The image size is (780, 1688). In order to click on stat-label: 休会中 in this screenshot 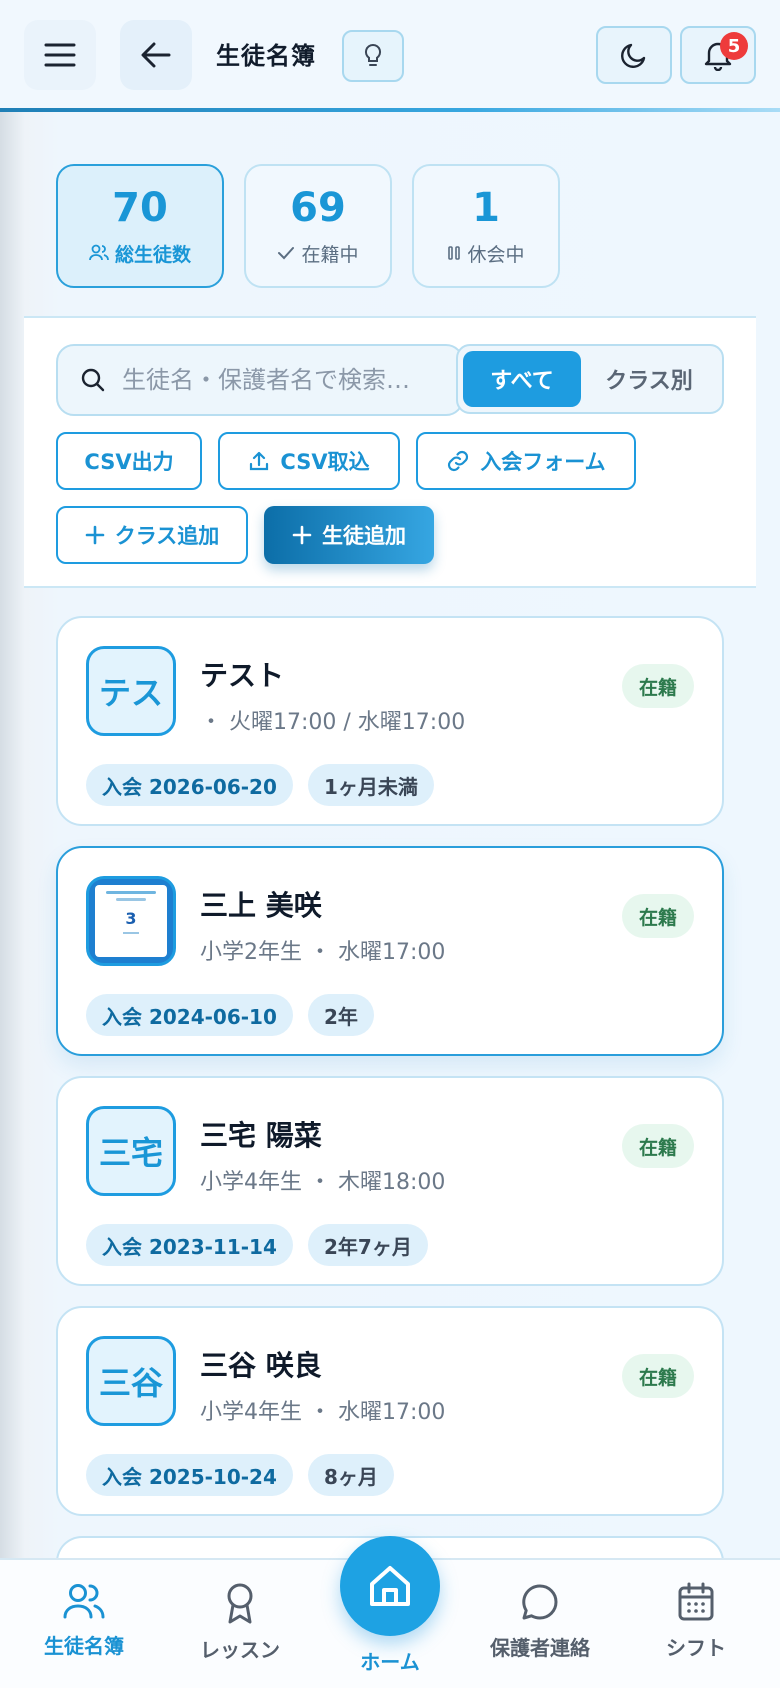, I will do `click(496, 254)`.